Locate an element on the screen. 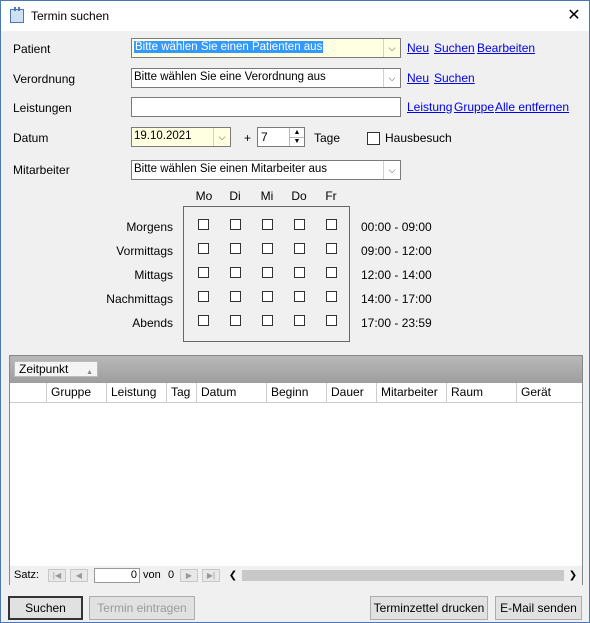  hausbesuch-checkbox is located at coordinates (373, 138).